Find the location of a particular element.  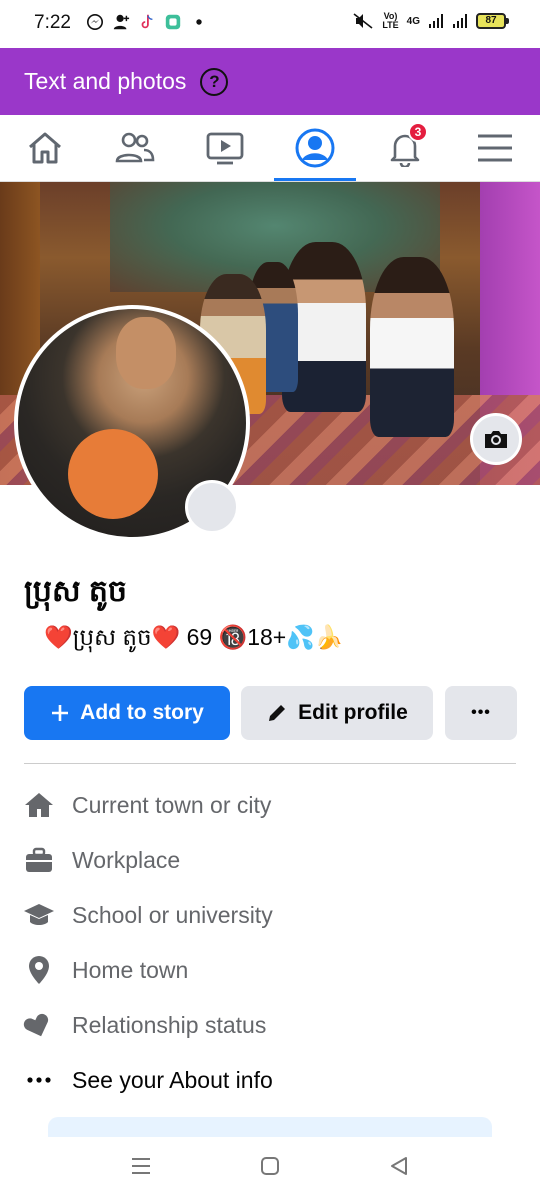

dot-icon is located at coordinates (199, 22).